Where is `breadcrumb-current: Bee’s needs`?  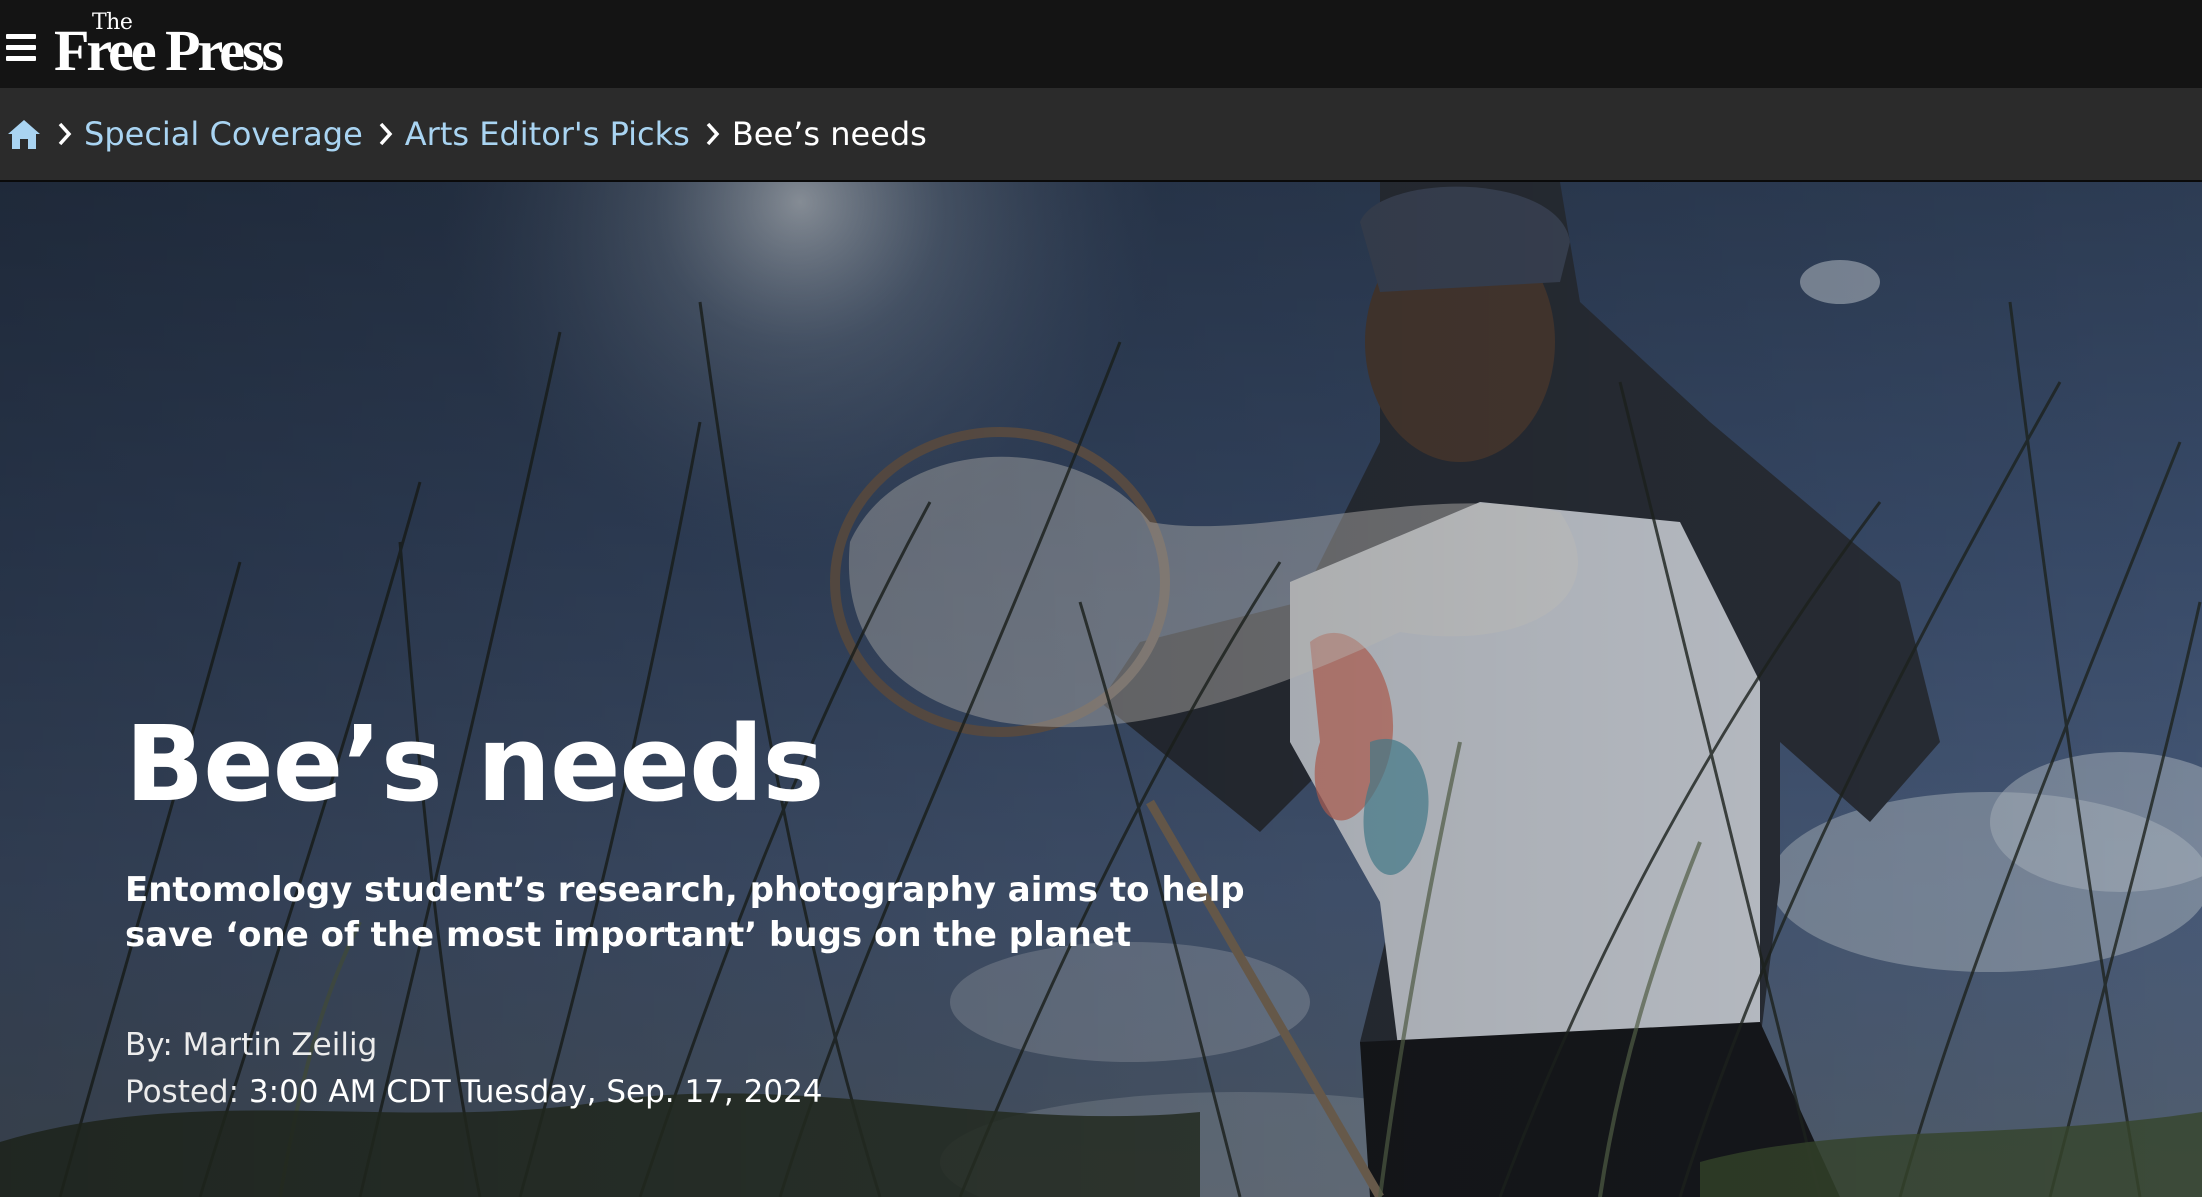 breadcrumb-current: Bee’s needs is located at coordinates (829, 134).